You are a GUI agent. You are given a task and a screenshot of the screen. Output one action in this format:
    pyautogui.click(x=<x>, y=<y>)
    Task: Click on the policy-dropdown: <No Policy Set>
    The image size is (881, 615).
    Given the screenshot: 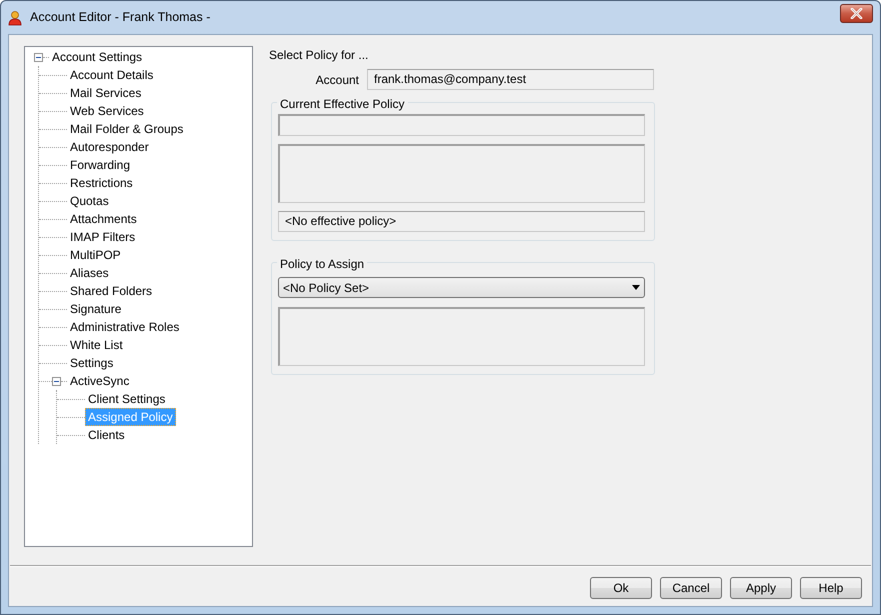 What is the action you would take?
    pyautogui.click(x=461, y=287)
    